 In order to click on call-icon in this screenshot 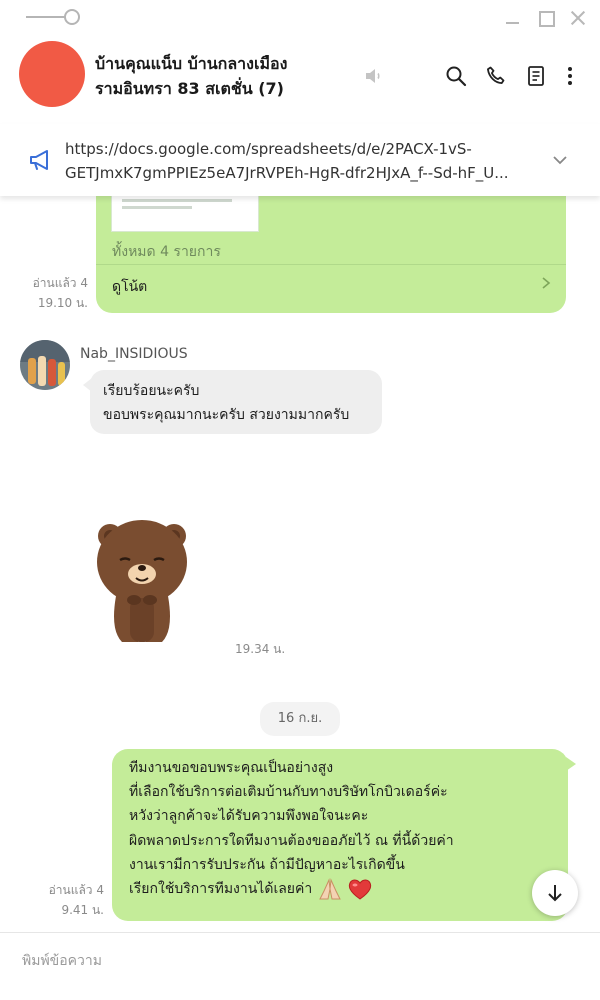, I will do `click(496, 76)`.